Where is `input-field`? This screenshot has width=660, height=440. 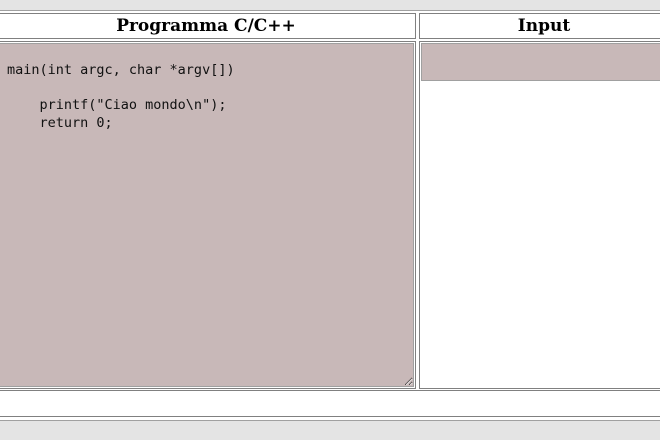
input-field is located at coordinates (540, 62).